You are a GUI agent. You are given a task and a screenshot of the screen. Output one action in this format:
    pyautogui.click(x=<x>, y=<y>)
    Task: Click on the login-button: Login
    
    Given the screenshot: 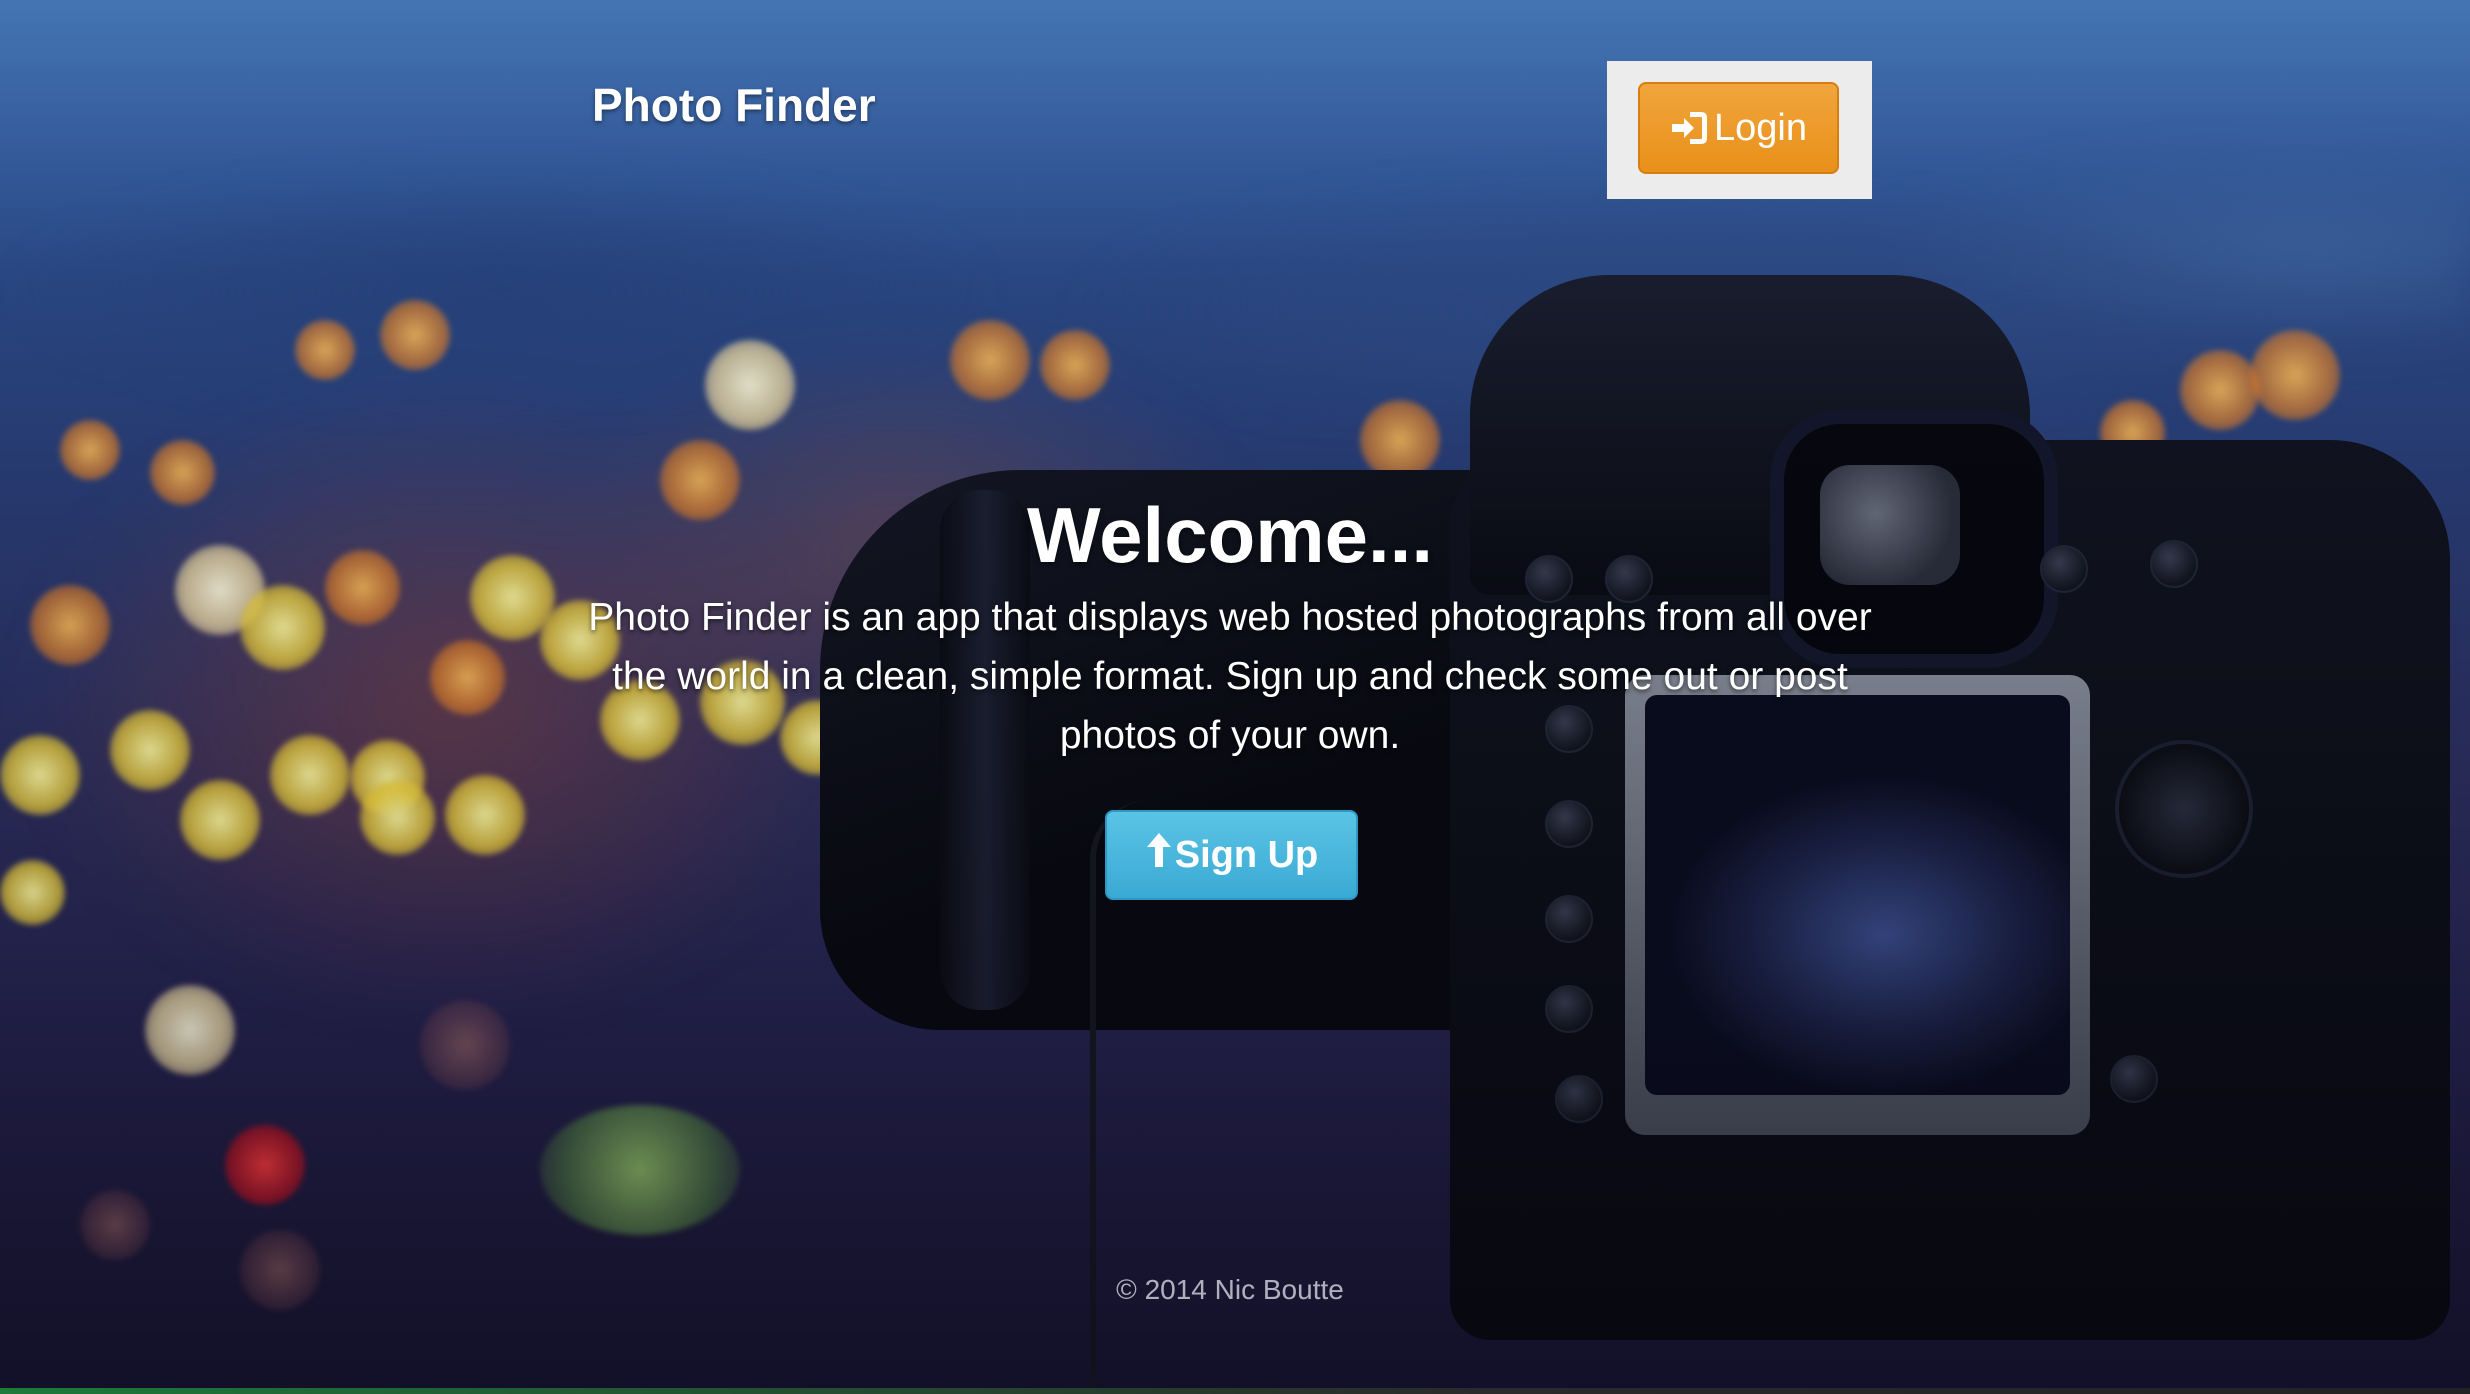 What is the action you would take?
    pyautogui.click(x=1738, y=128)
    